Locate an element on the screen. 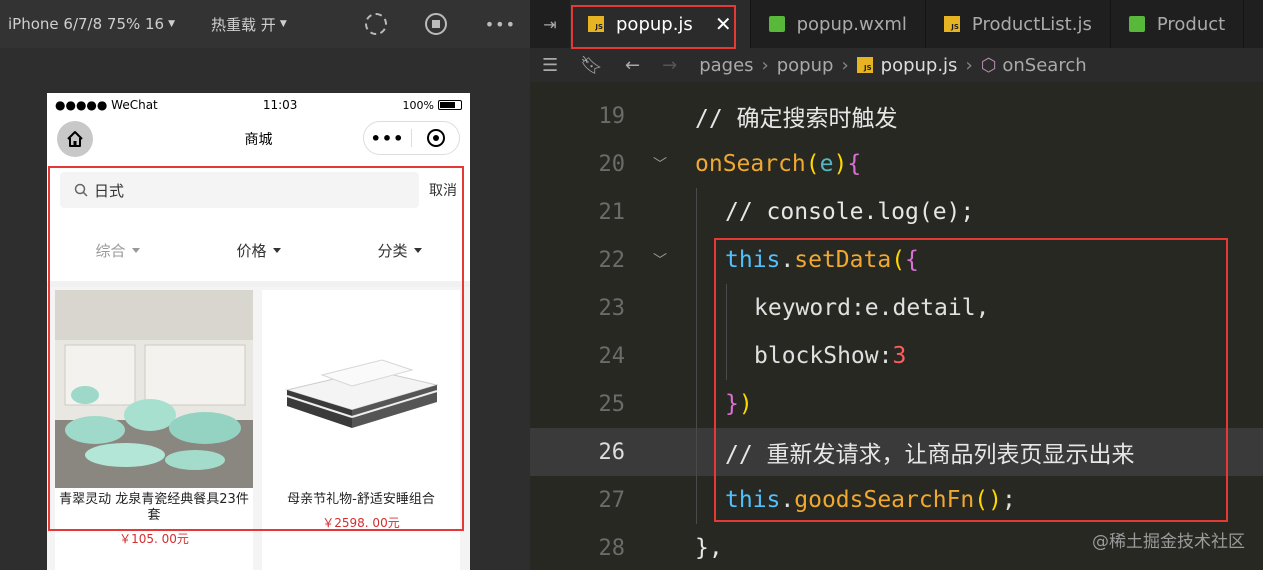  nav-bar: 商城 ••• is located at coordinates (258, 139).